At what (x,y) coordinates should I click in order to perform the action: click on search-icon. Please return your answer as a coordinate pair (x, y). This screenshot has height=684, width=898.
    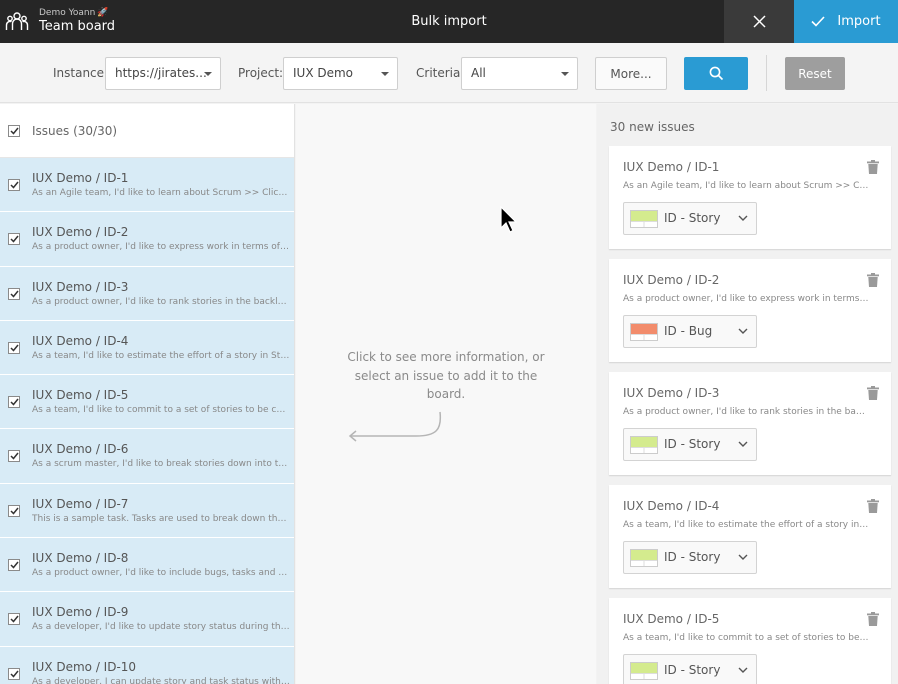
    Looking at the image, I should click on (716, 73).